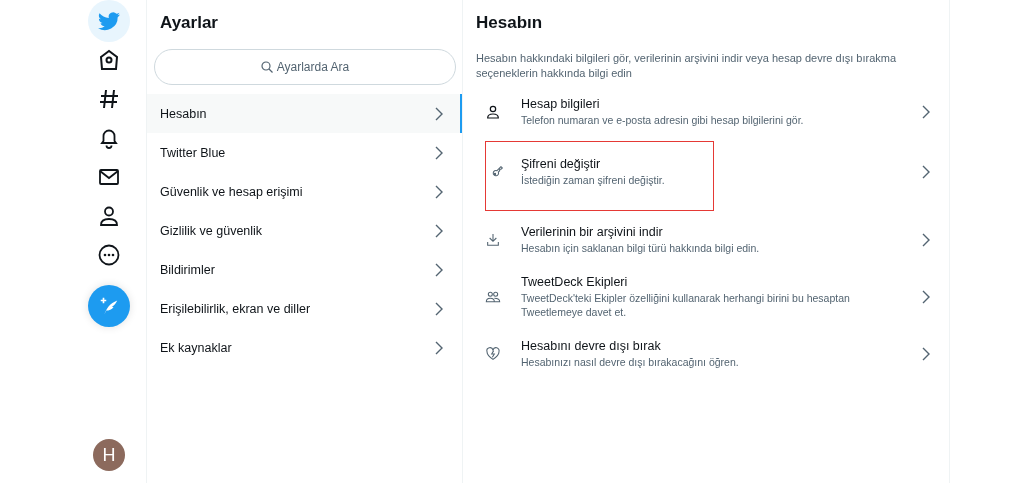  I want to click on section-title: Hesabın, so click(509, 23).